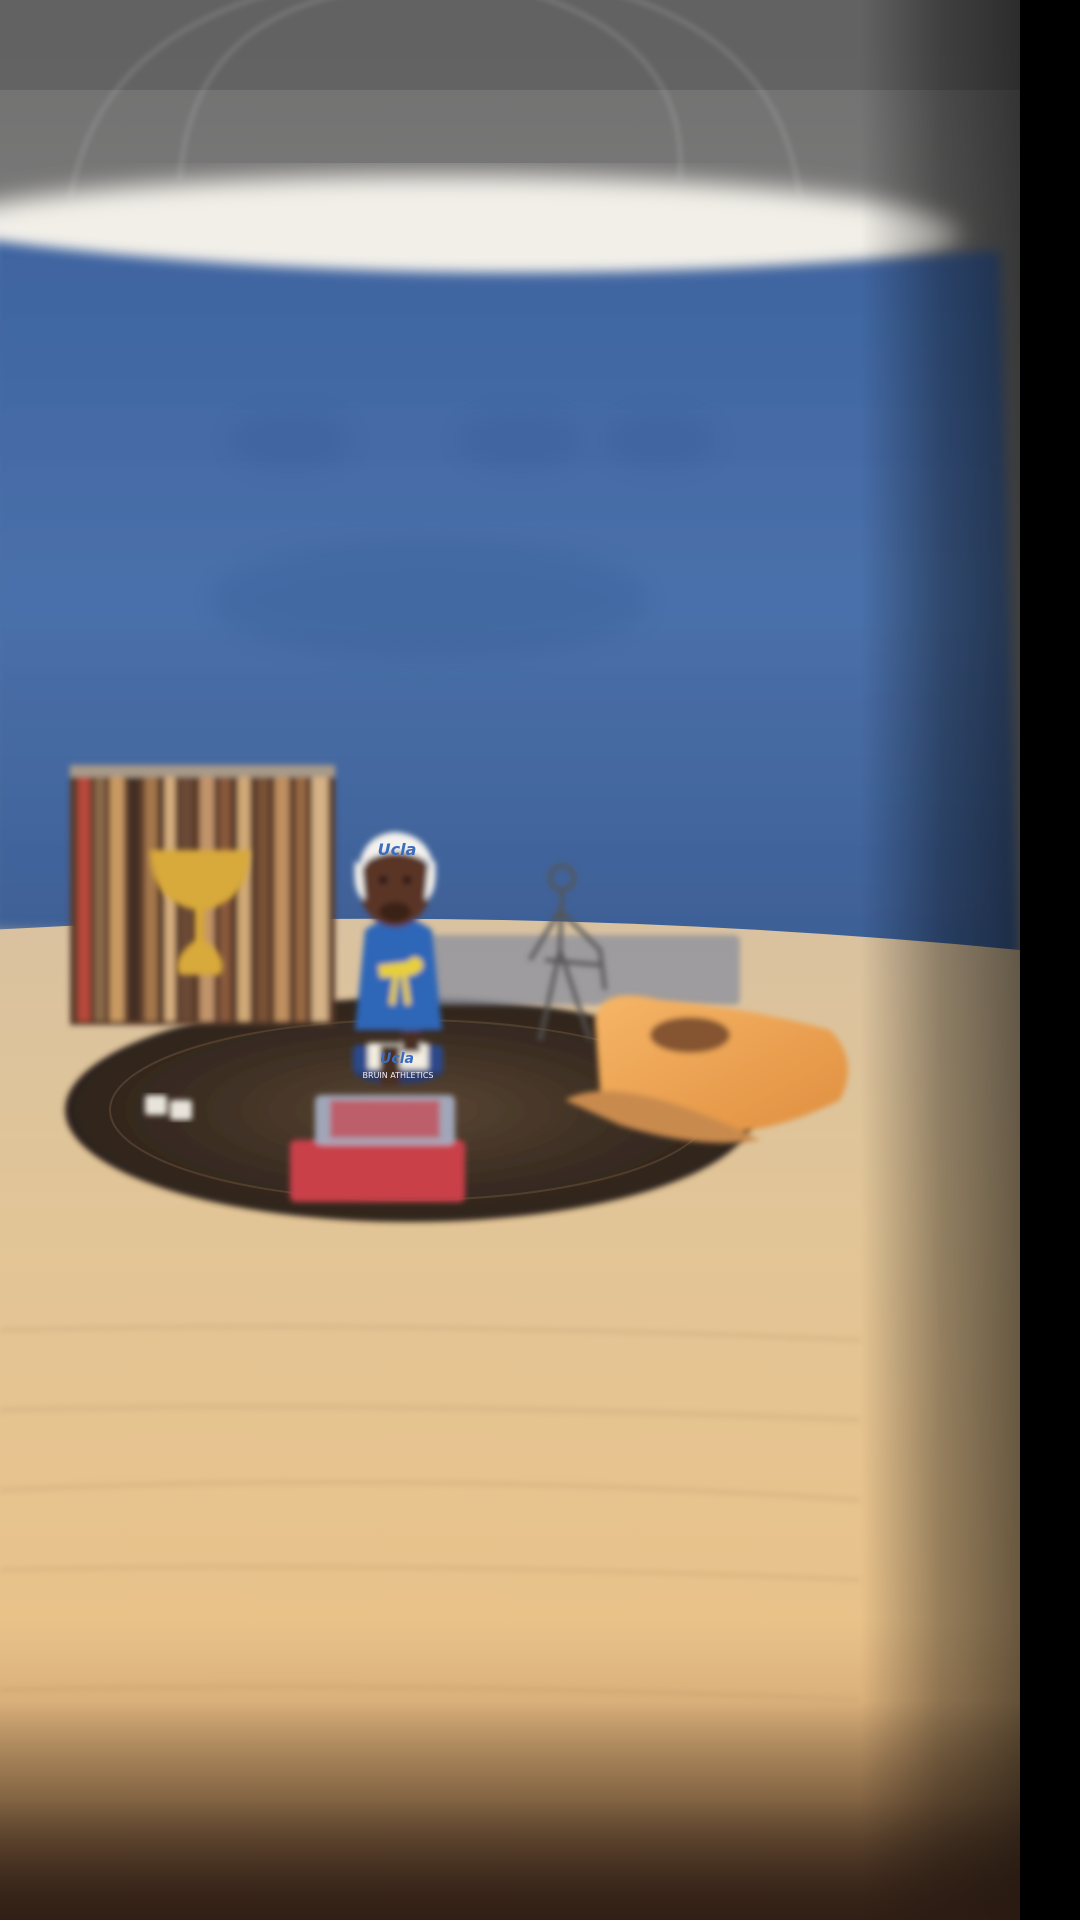 The width and height of the screenshot is (1080, 1920). What do you see at coordinates (580, 970) in the screenshot?
I see `tablet-device` at bounding box center [580, 970].